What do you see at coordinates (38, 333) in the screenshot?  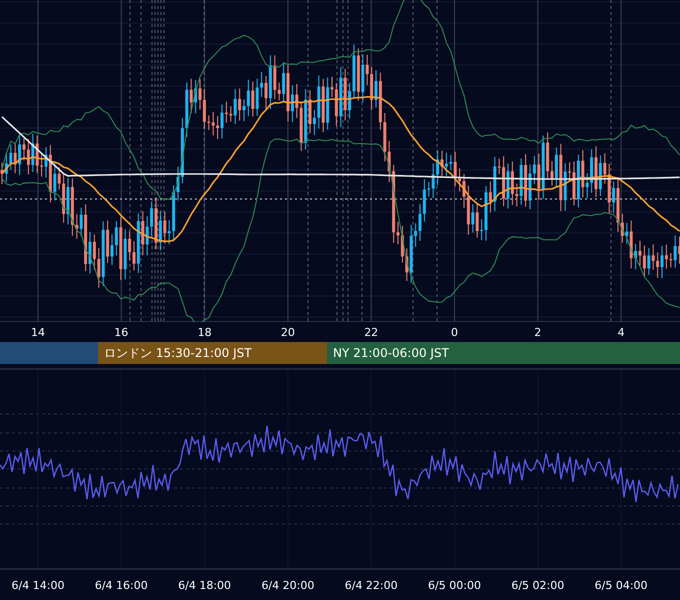 I see `time-axis-label: 14` at bounding box center [38, 333].